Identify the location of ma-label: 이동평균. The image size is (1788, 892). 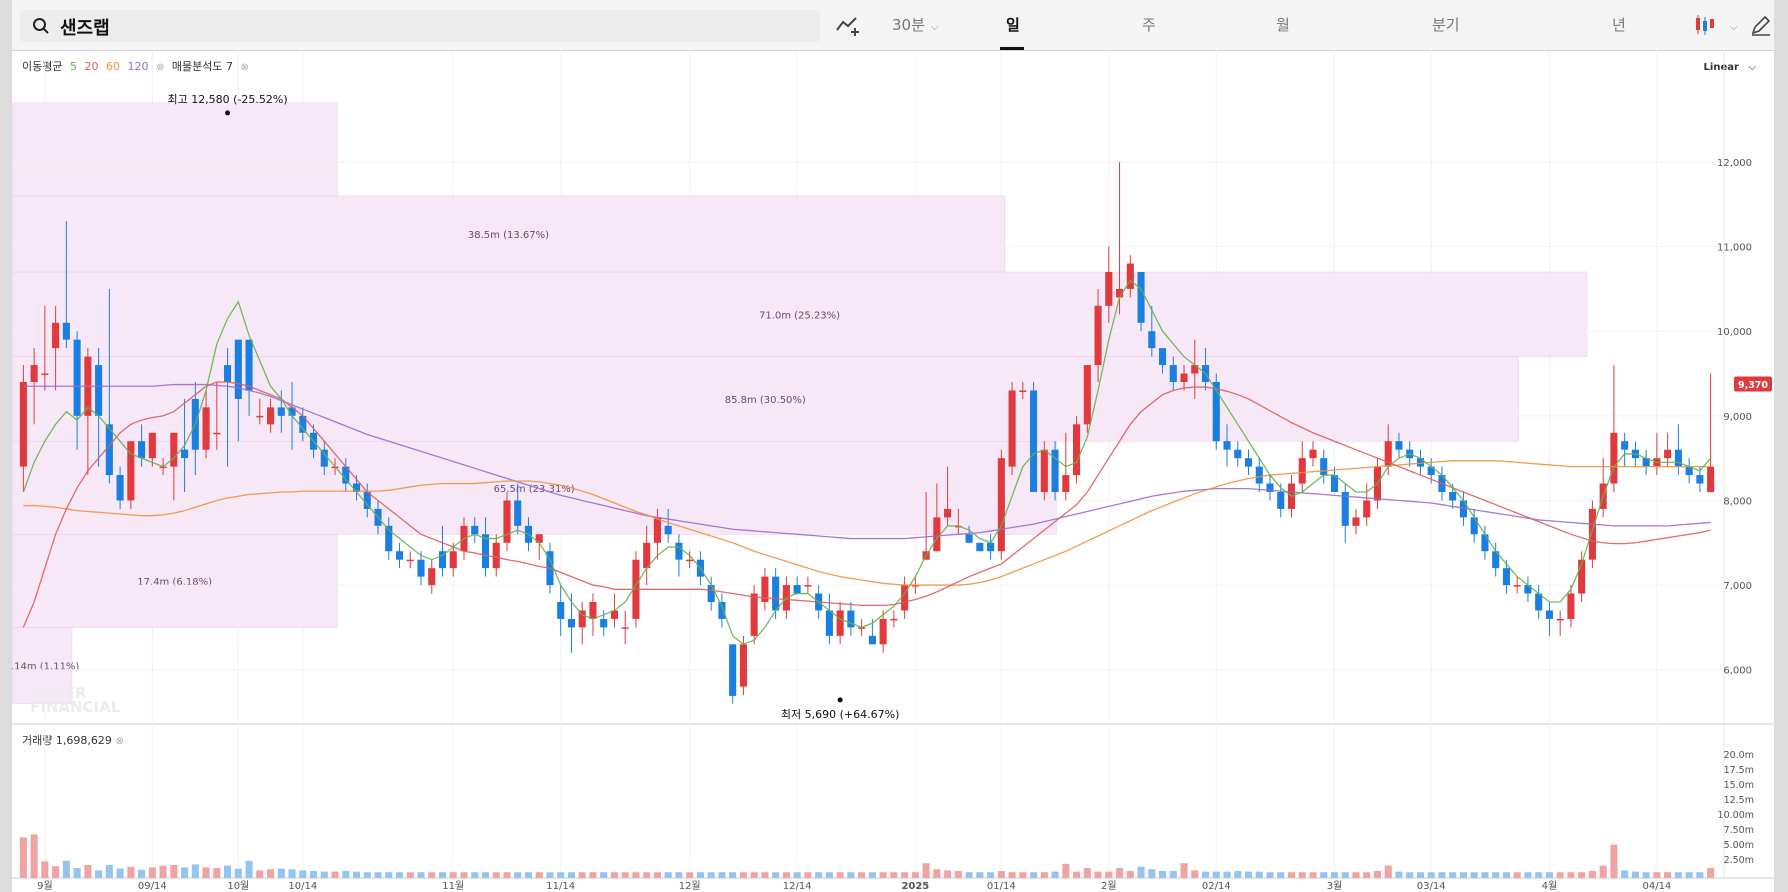
(42, 66).